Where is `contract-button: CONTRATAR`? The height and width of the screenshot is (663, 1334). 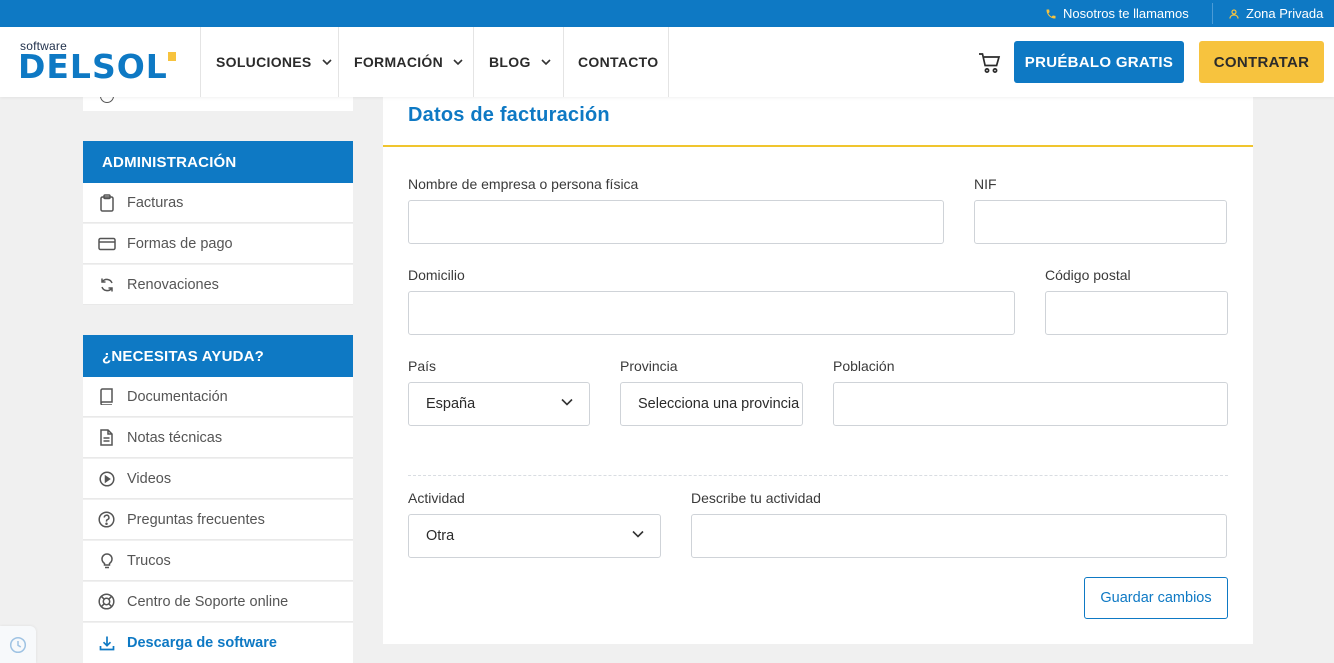
contract-button: CONTRATAR is located at coordinates (1261, 62).